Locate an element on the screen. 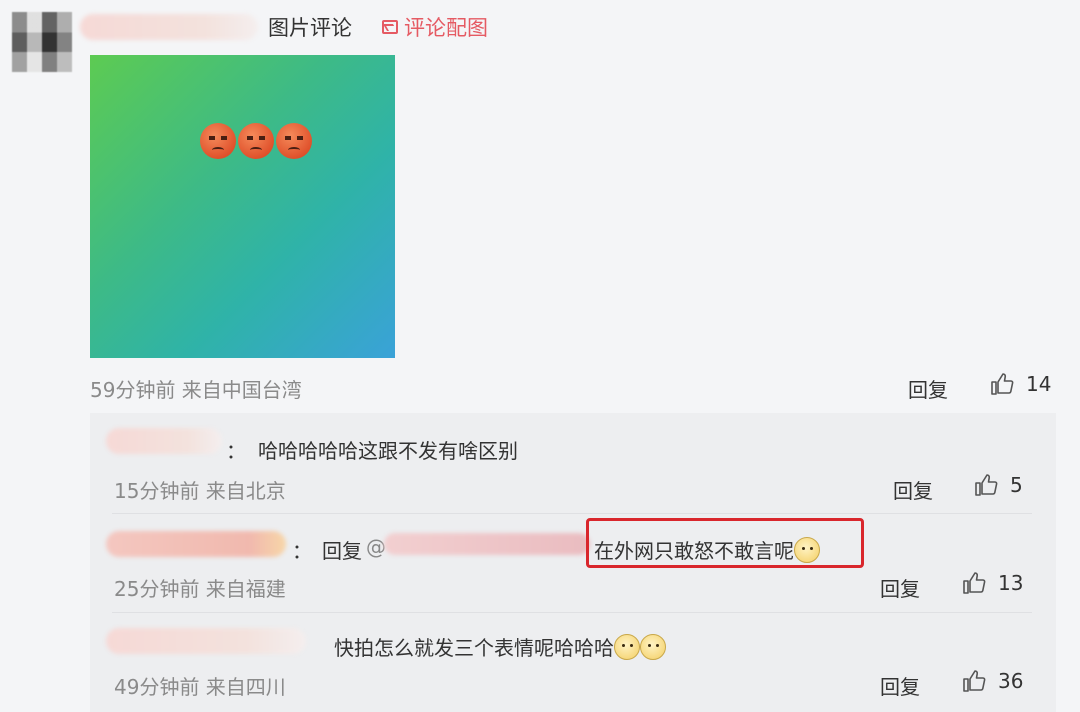  mentioned-username-blurred is located at coordinates (487, 544).